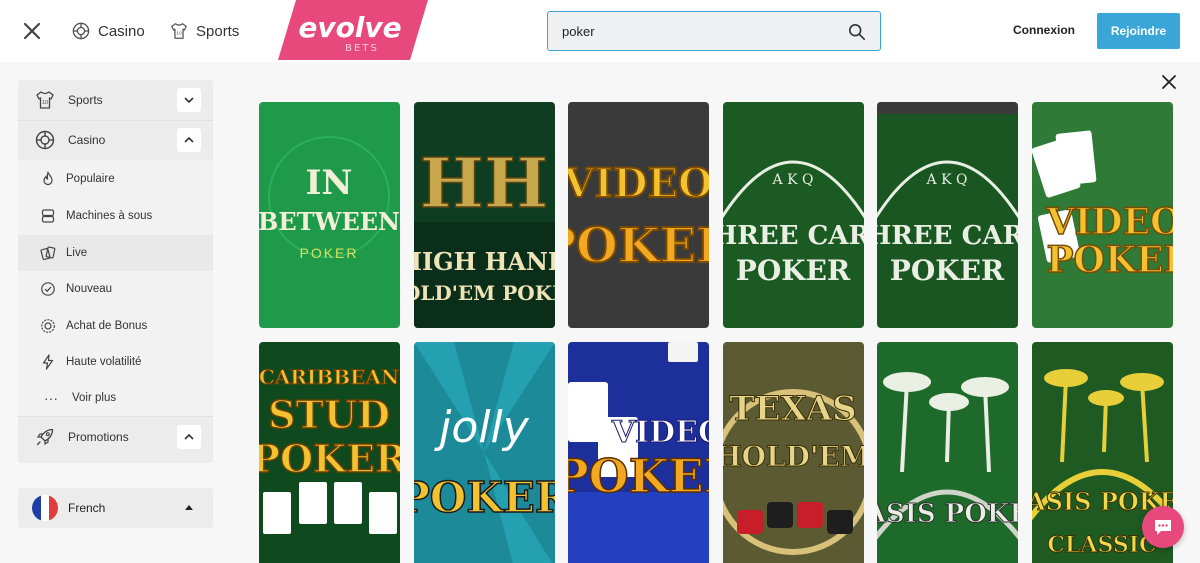 The height and width of the screenshot is (563, 1200). I want to click on game-card-texas-holdem: TEXAS HOLD'EM, so click(793, 452).